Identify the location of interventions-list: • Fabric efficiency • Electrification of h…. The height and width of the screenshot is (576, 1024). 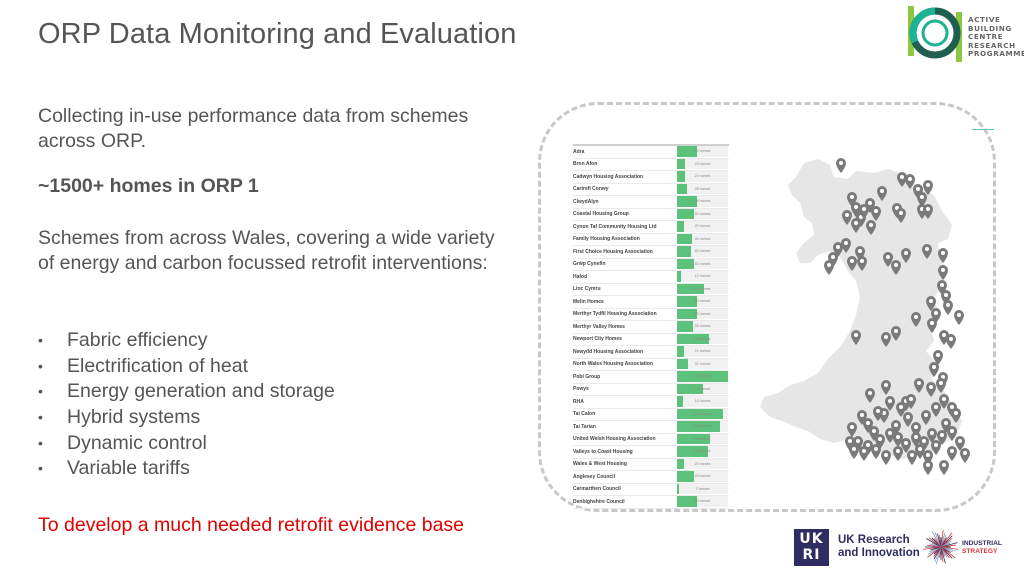
(186, 405).